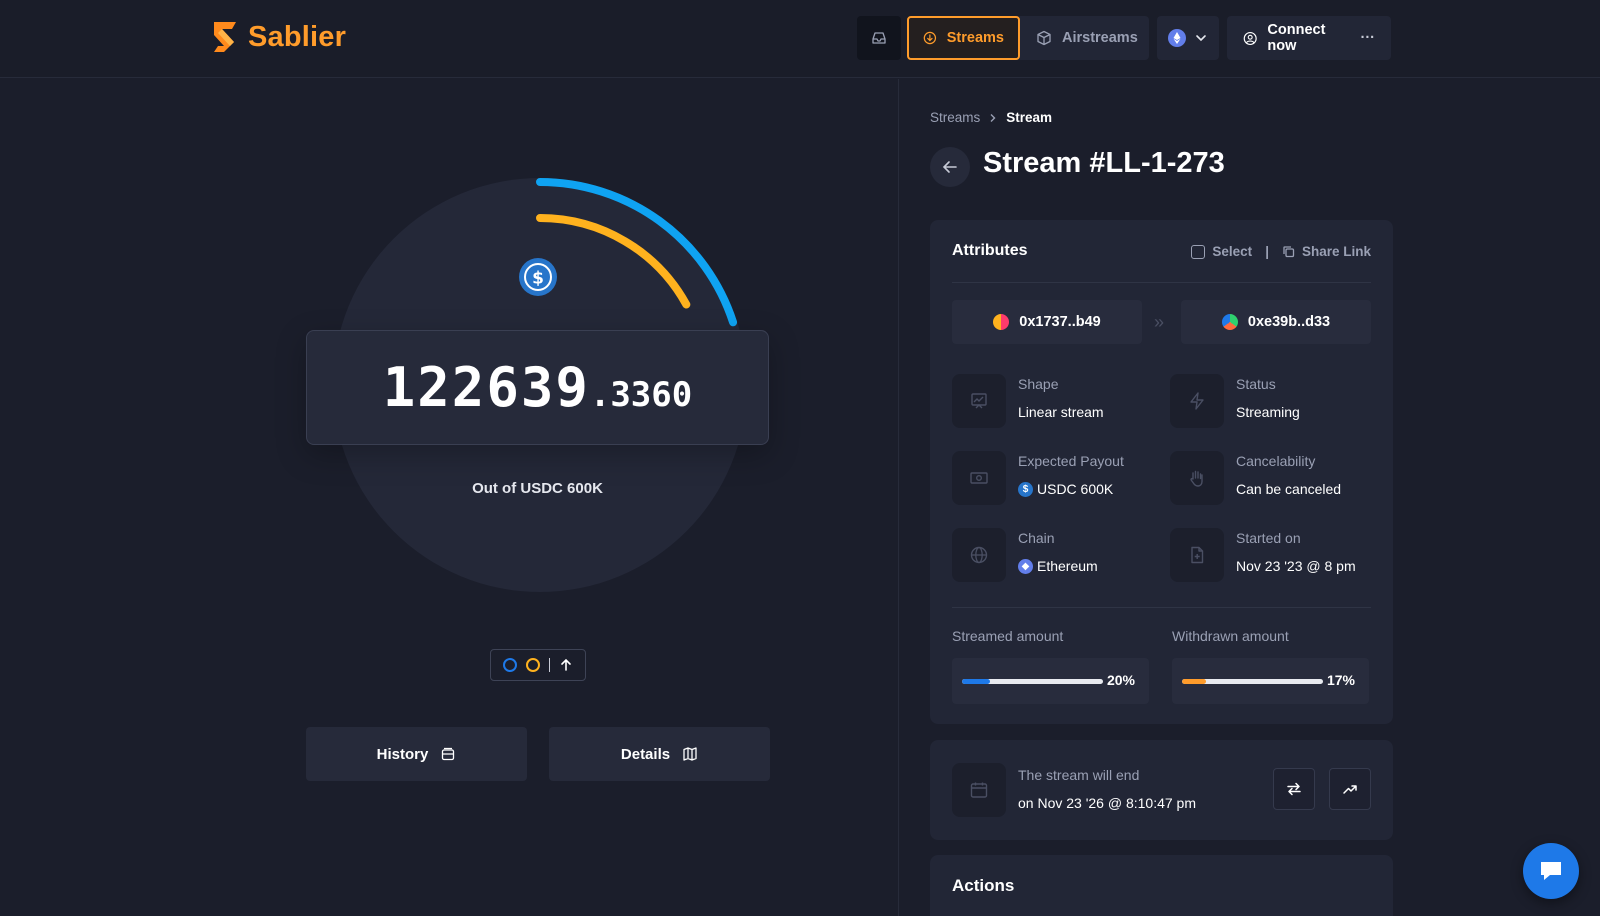 This screenshot has width=1600, height=916. Describe the element at coordinates (1275, 400) in the screenshot. I see `status-attribute: Status Streaming` at that location.